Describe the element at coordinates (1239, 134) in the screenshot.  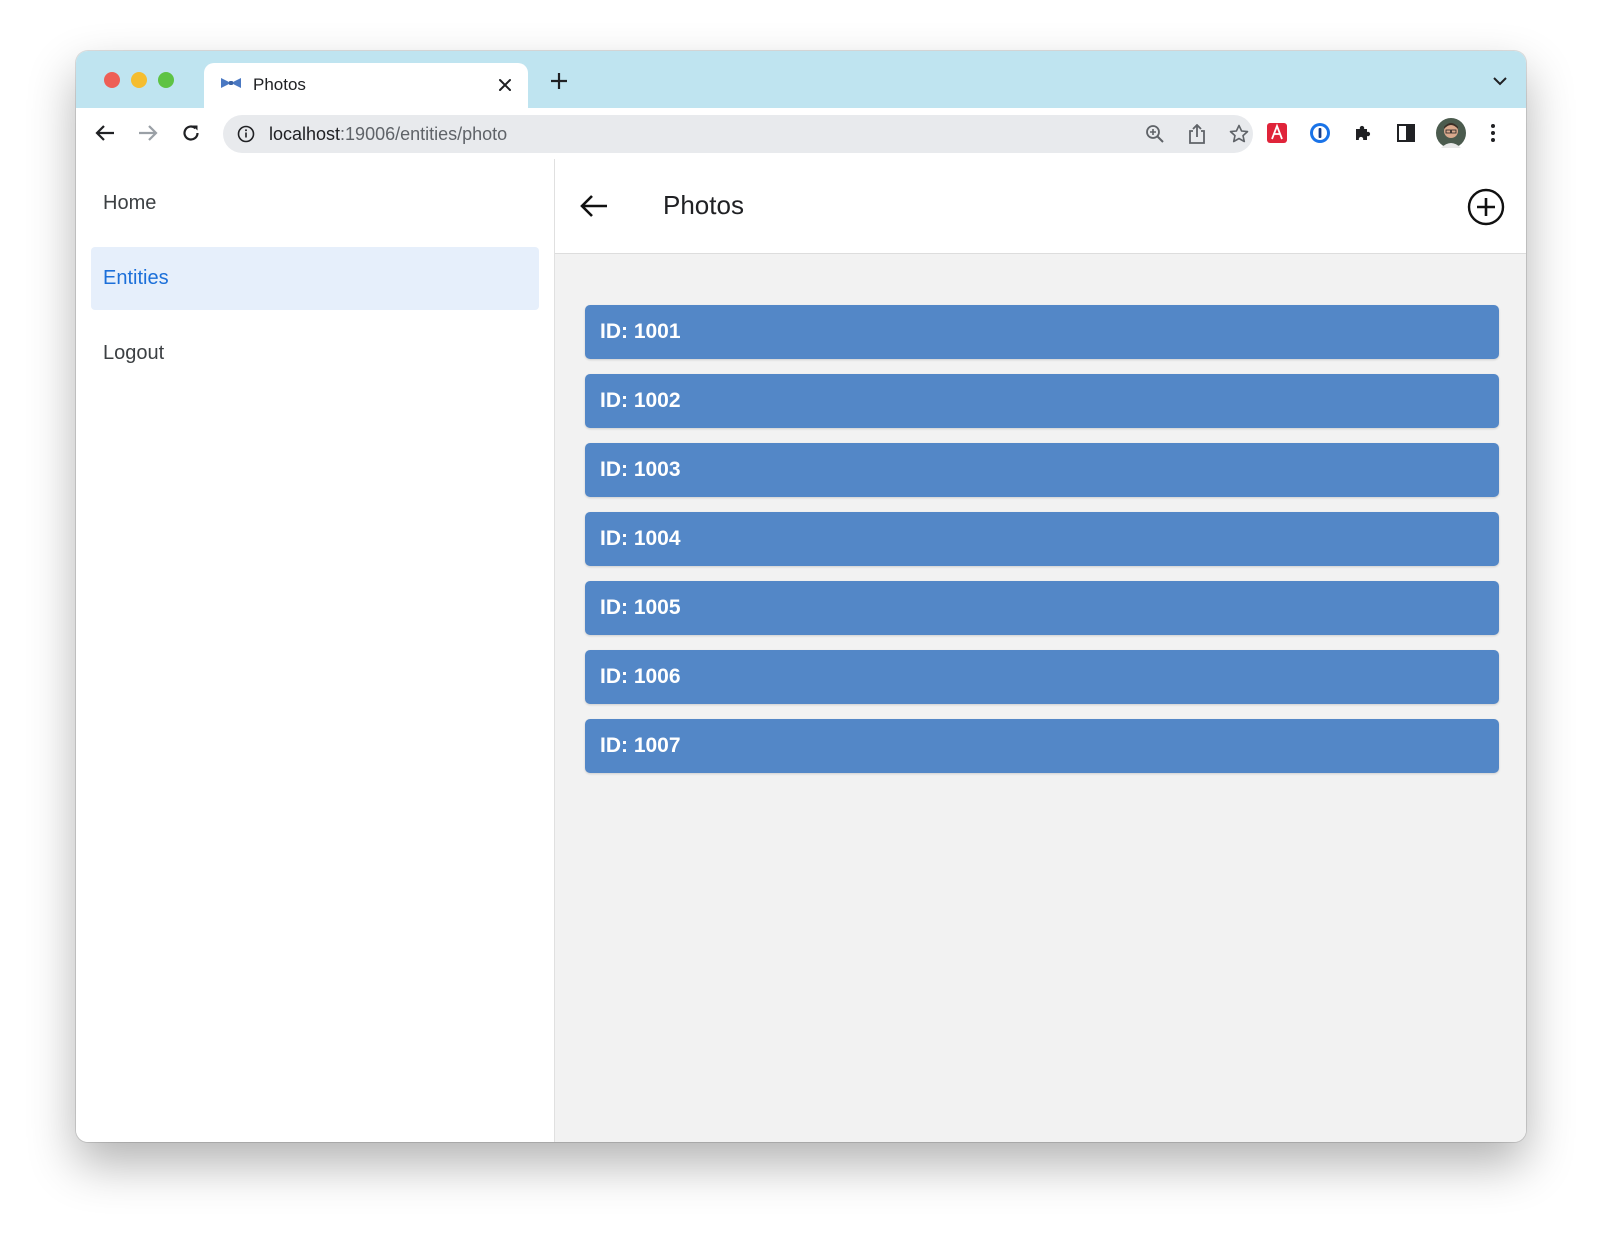
I see `bookmark-star-icon` at that location.